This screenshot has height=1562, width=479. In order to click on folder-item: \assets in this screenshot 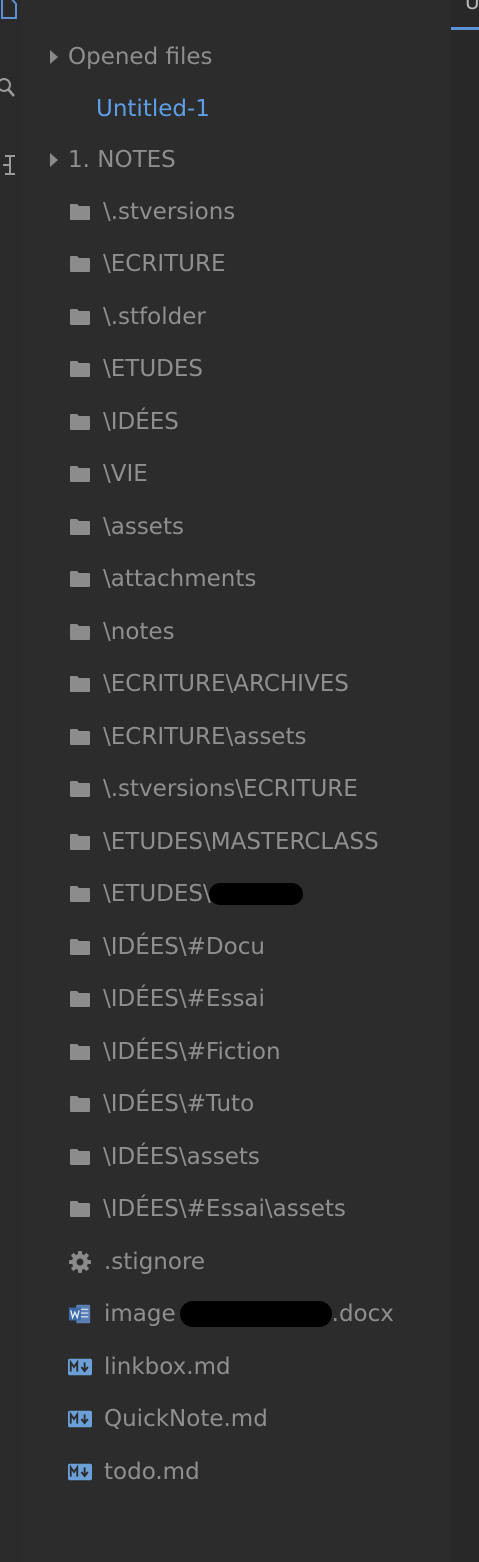, I will do `click(126, 527)`.